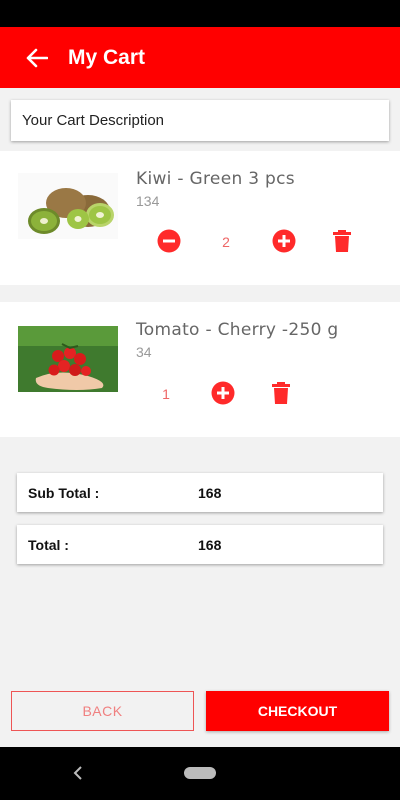 Image resolution: width=400 pixels, height=800 pixels. What do you see at coordinates (215, 179) in the screenshot?
I see `item-name: Kiwi - Green 3 pcs` at bounding box center [215, 179].